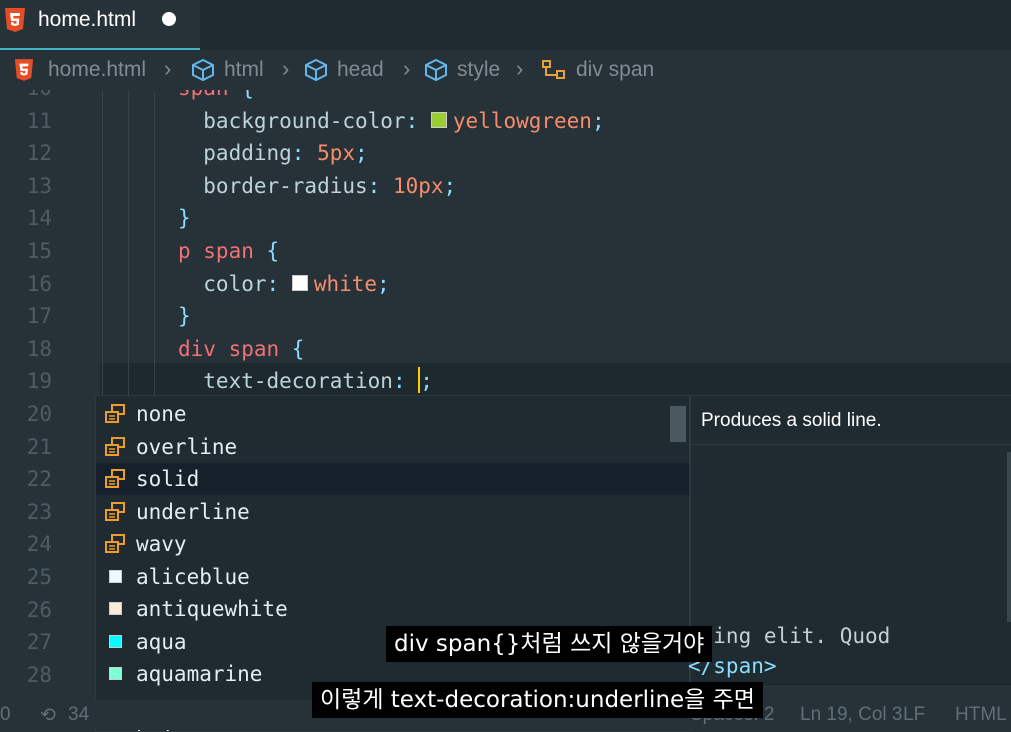 This screenshot has width=1011, height=732. I want to click on line-number: 17, so click(39, 316).